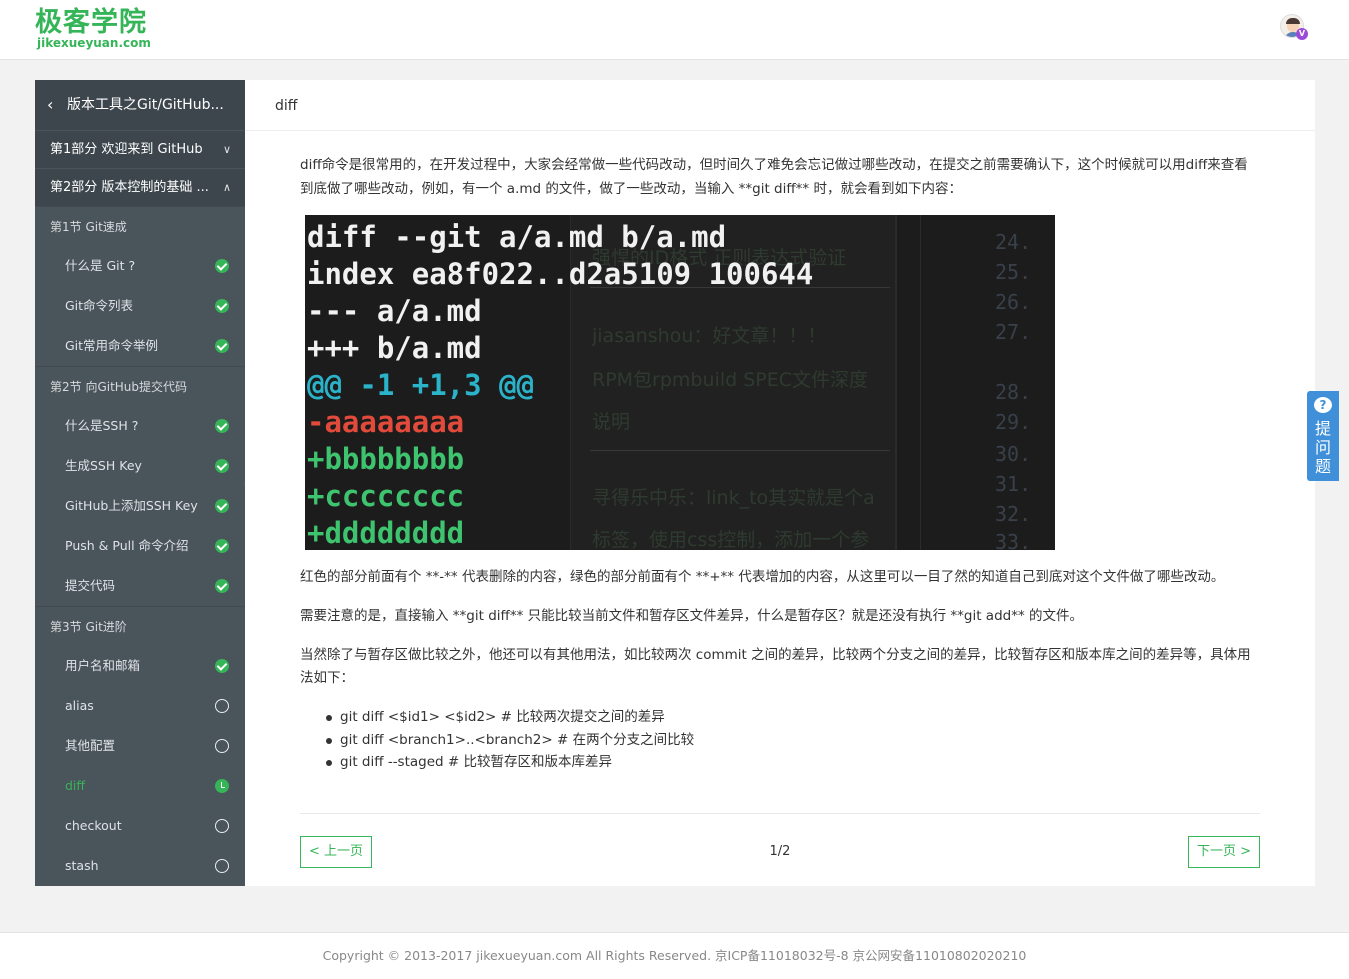  I want to click on diff-code-line: diff --git a/a.md b/a.md, so click(517, 237).